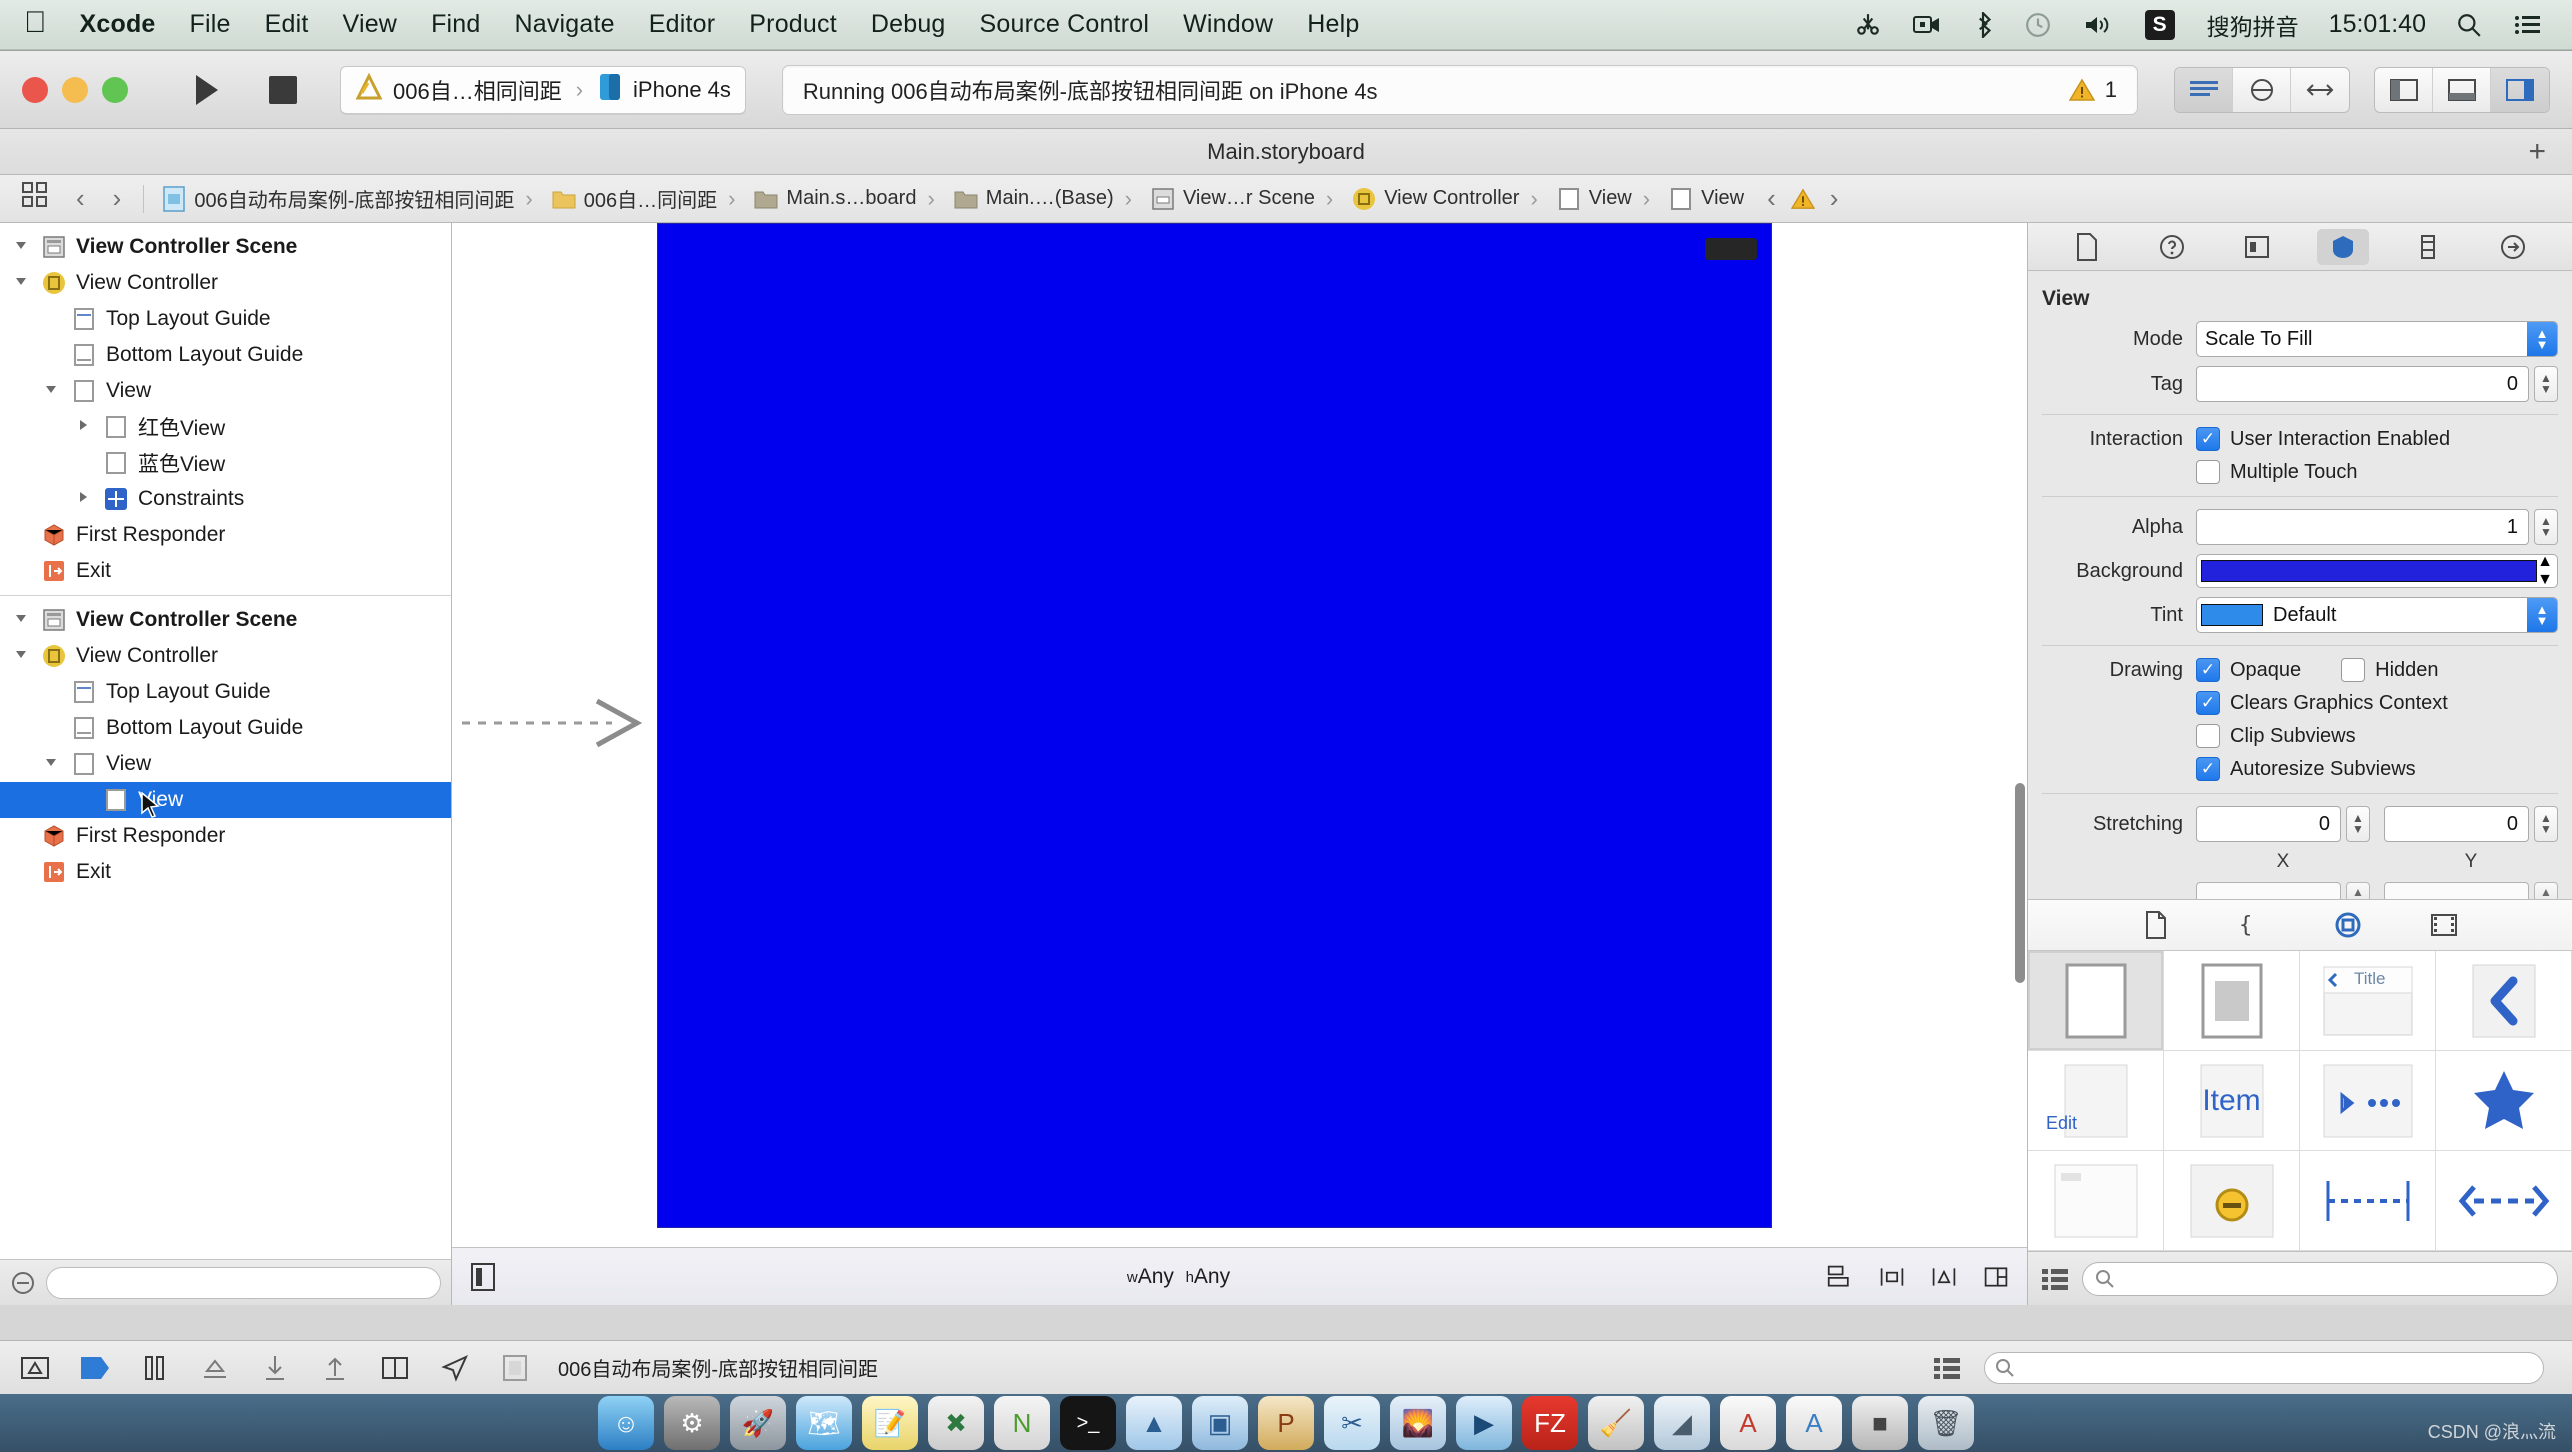  I want to click on stretching-x-stepper: ▲ ▼, so click(2358, 824).